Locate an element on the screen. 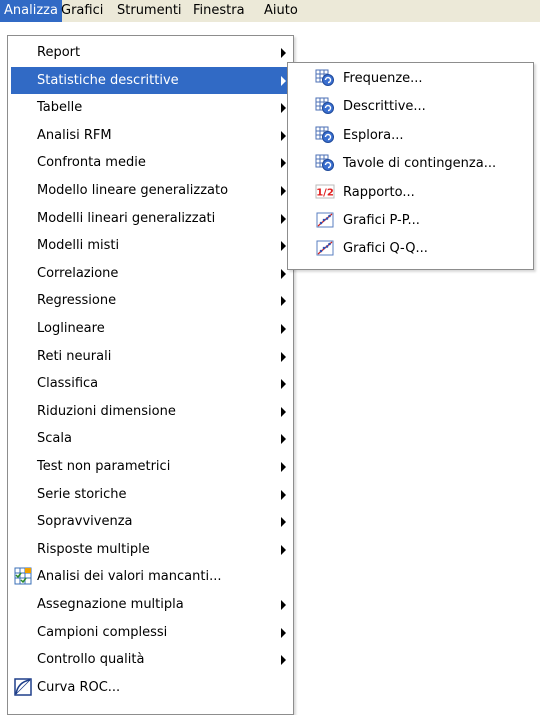 The image size is (540, 715). menu-item-campioni-complessi: Campioni complessi is located at coordinates (150, 632).